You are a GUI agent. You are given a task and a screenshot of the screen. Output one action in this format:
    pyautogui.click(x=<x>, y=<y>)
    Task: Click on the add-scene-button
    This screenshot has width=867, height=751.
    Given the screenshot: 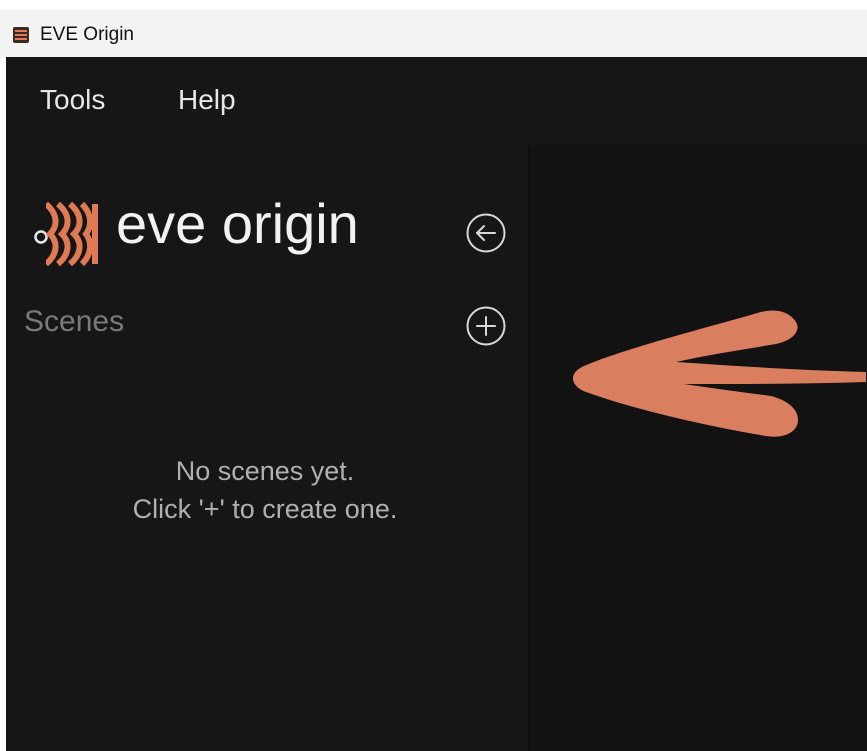 What is the action you would take?
    pyautogui.click(x=486, y=326)
    